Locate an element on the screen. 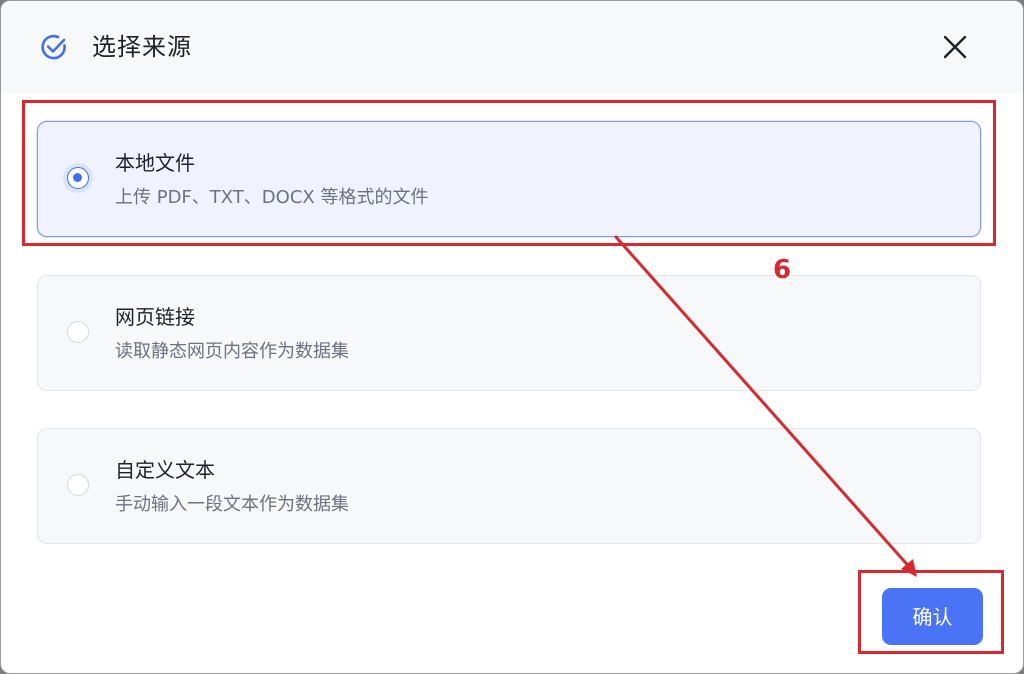 This screenshot has height=674, width=1024. option-description: 上传 PDF、TXT、DOCX 等格式的文件 is located at coordinates (272, 197).